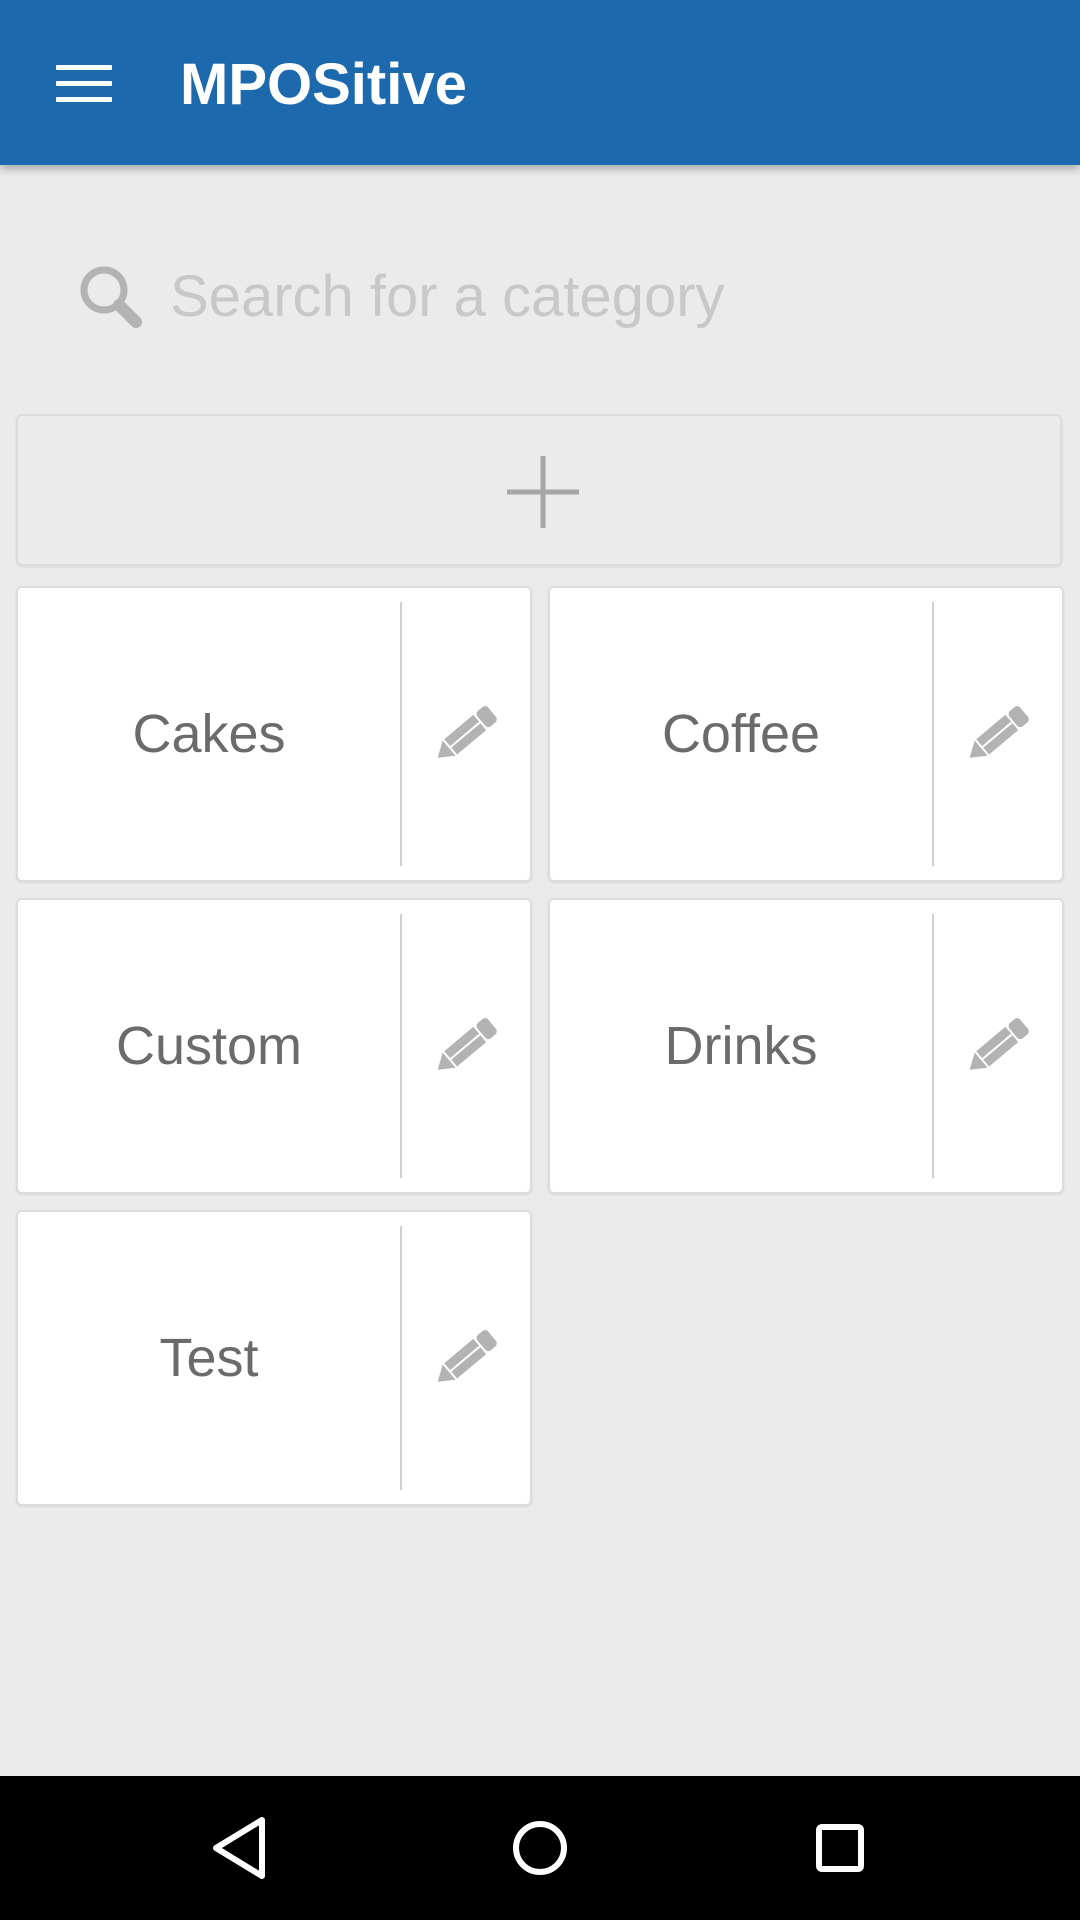  I want to click on menu-button, so click(84, 85).